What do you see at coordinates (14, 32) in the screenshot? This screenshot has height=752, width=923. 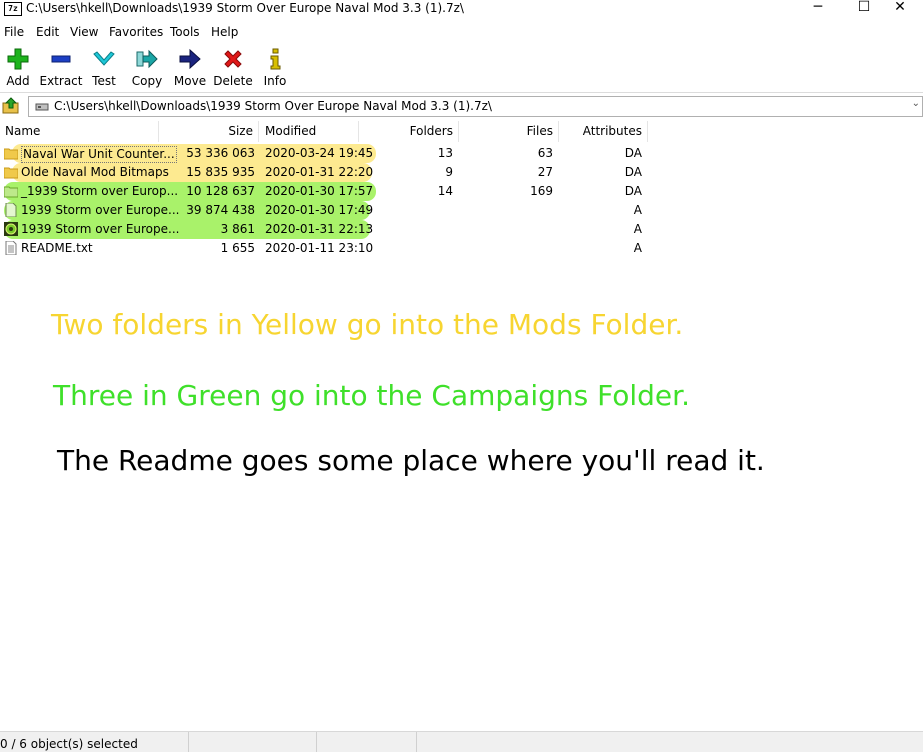 I see `menu-file: File` at bounding box center [14, 32].